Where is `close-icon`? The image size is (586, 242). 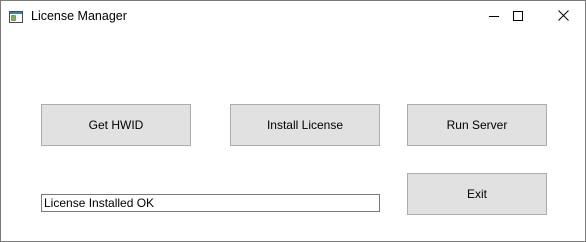 close-icon is located at coordinates (563, 17).